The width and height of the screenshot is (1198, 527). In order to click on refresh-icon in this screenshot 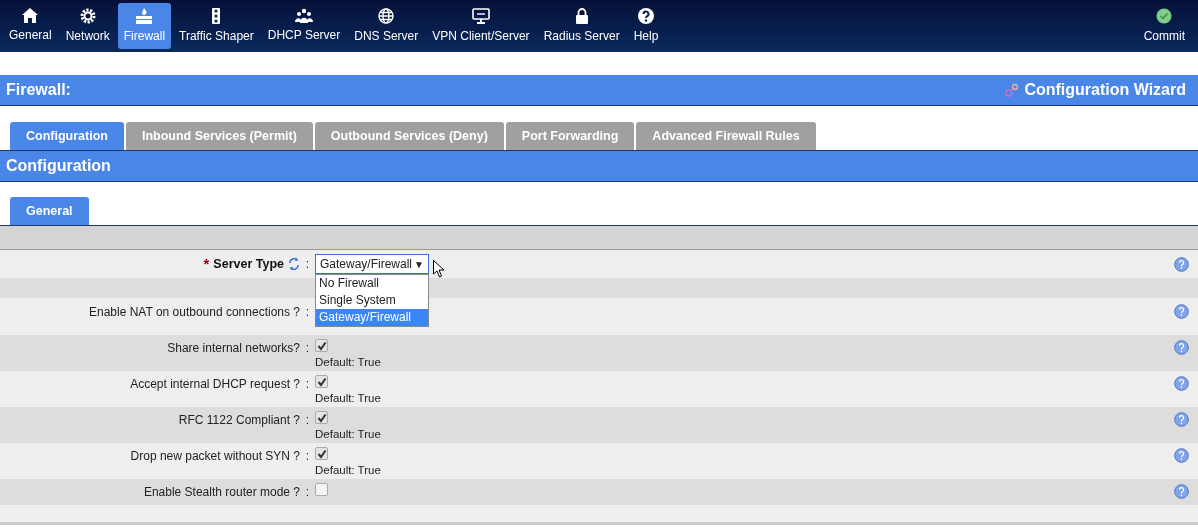, I will do `click(294, 264)`.